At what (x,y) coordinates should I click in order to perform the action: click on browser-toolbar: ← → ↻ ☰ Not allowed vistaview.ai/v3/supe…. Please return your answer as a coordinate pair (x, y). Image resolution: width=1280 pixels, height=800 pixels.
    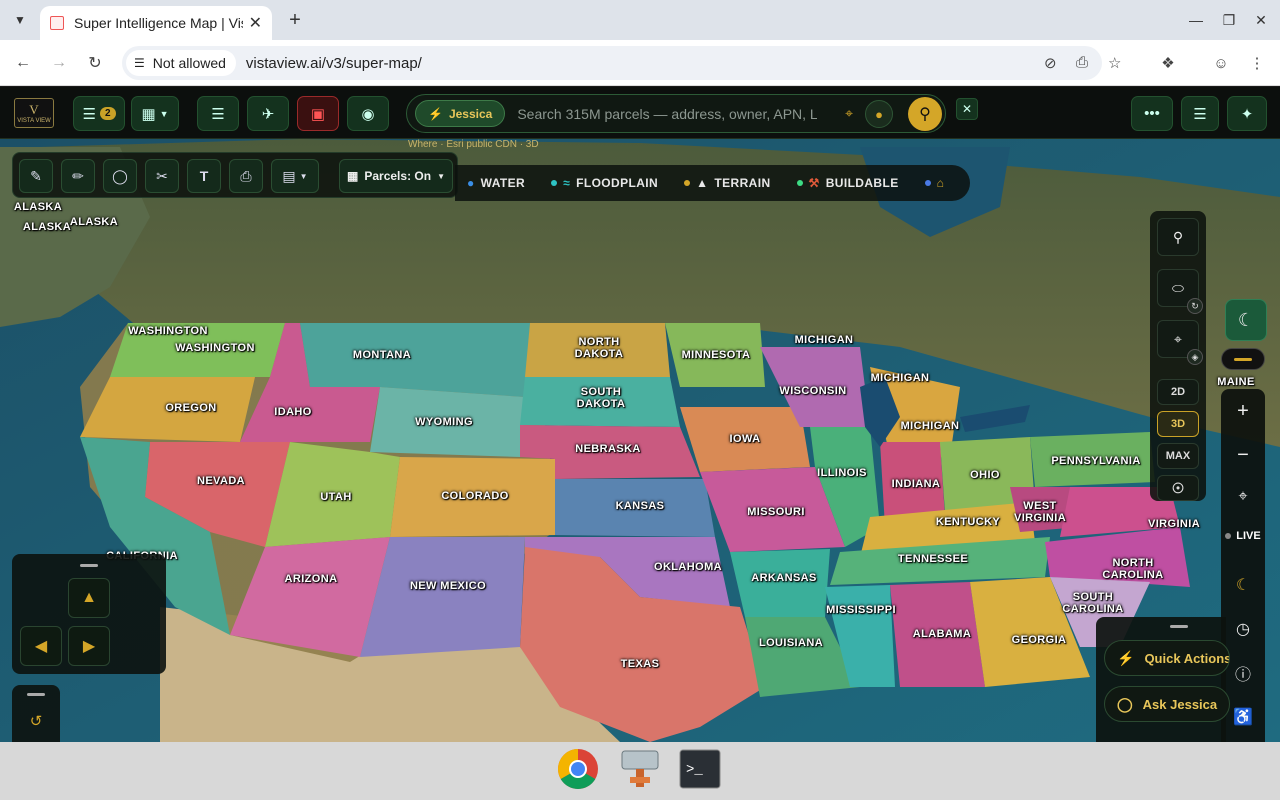
    Looking at the image, I should click on (640, 63).